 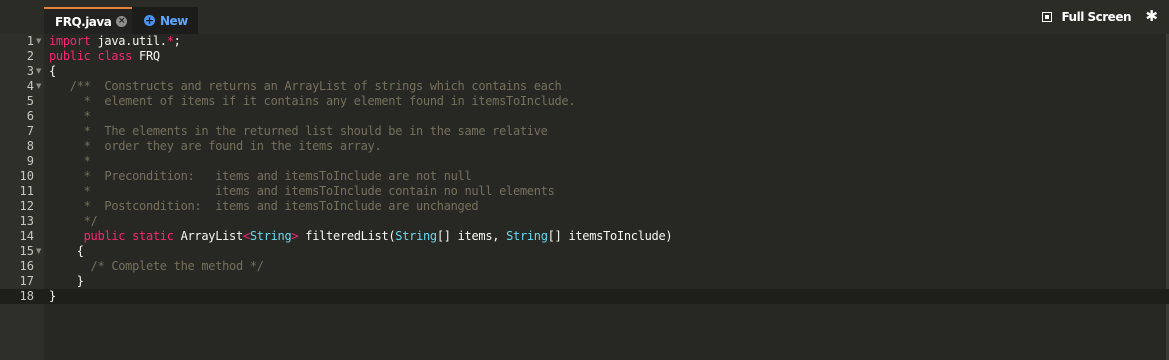 What do you see at coordinates (174, 20) in the screenshot?
I see `new-file-label: New` at bounding box center [174, 20].